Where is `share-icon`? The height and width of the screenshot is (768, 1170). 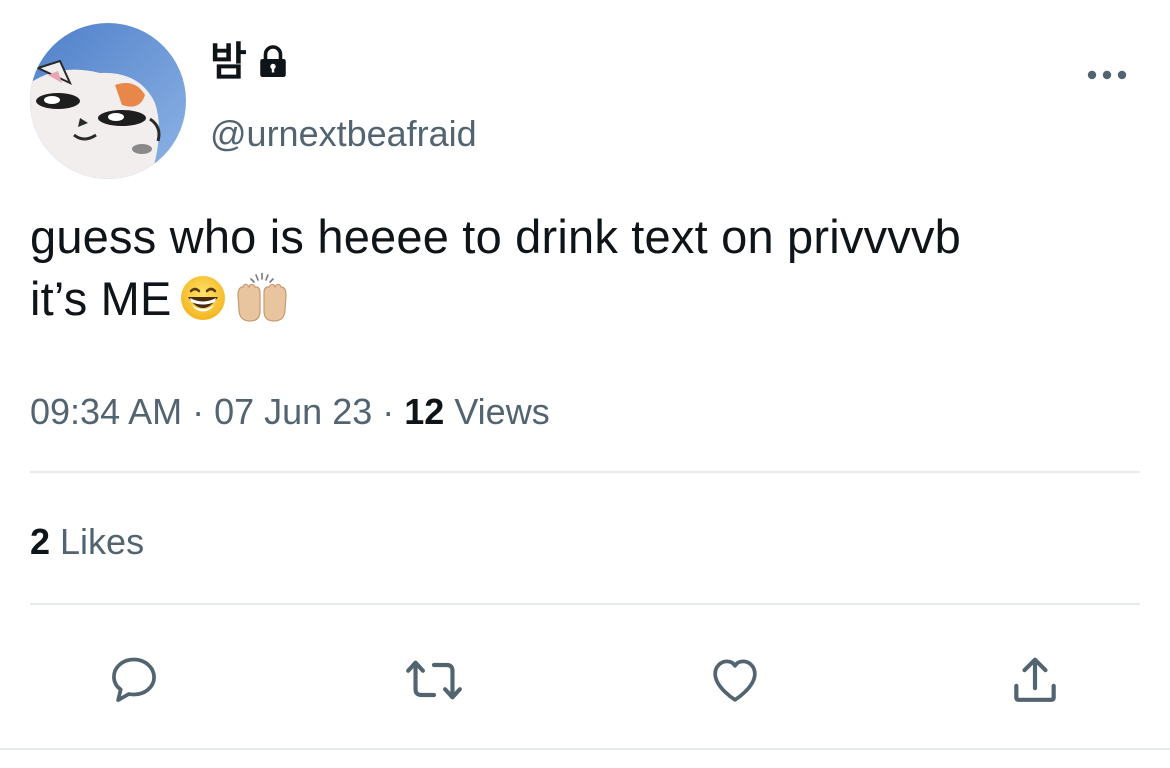 share-icon is located at coordinates (1035, 679).